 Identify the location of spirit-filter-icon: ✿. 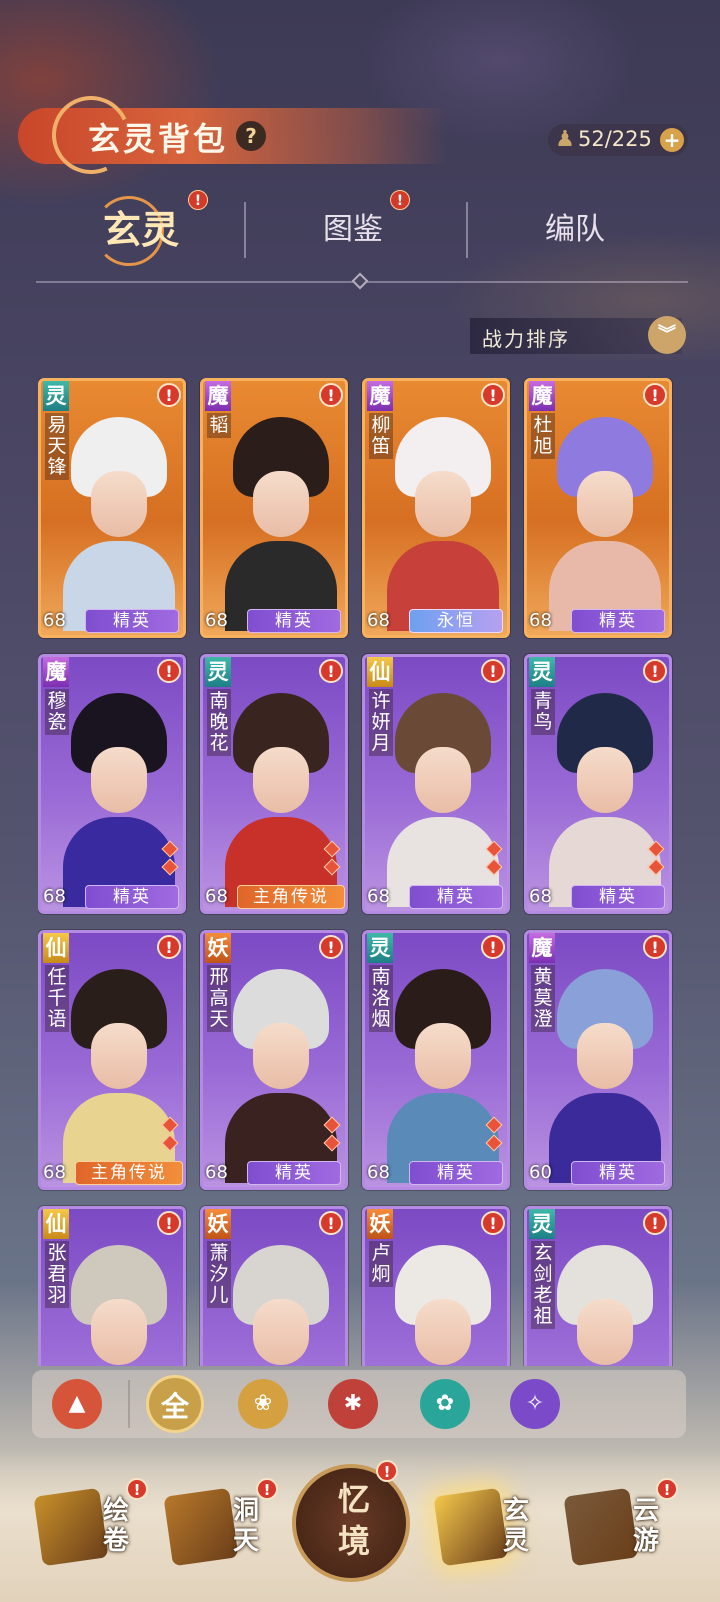
(445, 1404).